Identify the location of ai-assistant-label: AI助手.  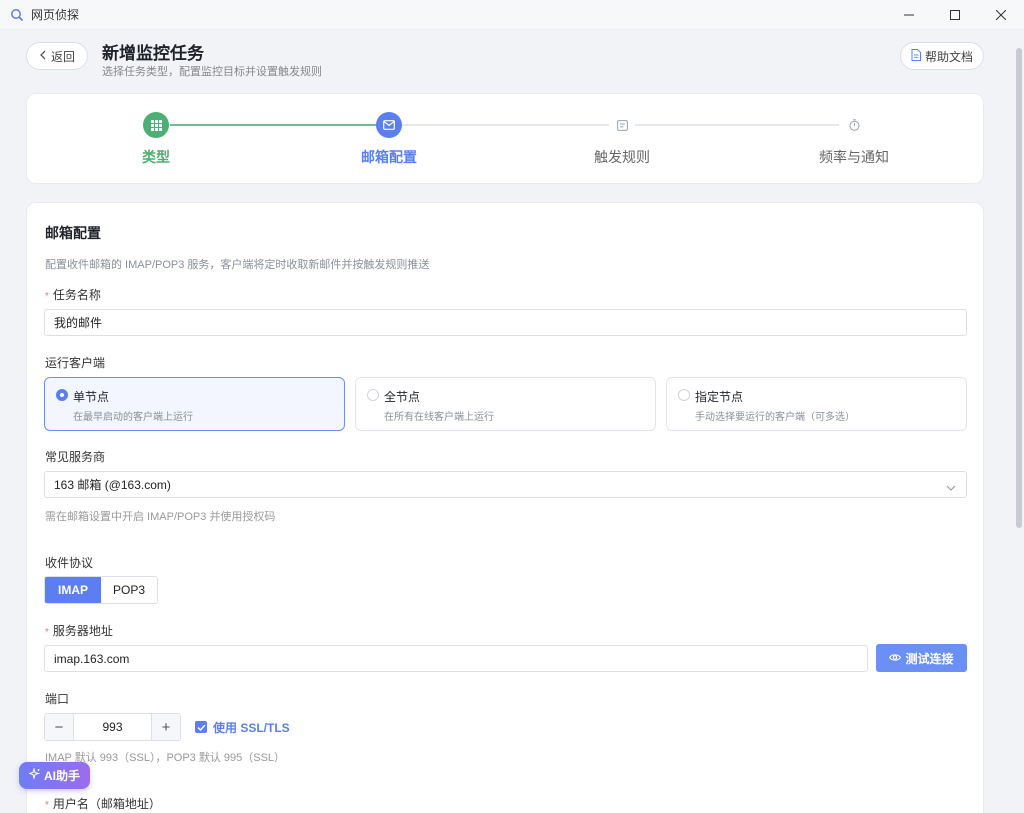
(61, 776).